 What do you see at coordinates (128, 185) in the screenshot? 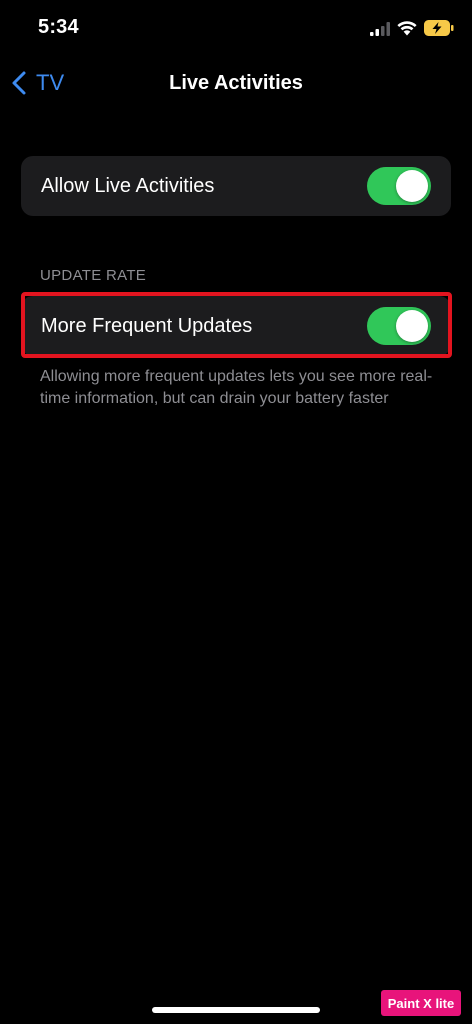
I see `allow-live-activities-label: Allow Live Activities` at bounding box center [128, 185].